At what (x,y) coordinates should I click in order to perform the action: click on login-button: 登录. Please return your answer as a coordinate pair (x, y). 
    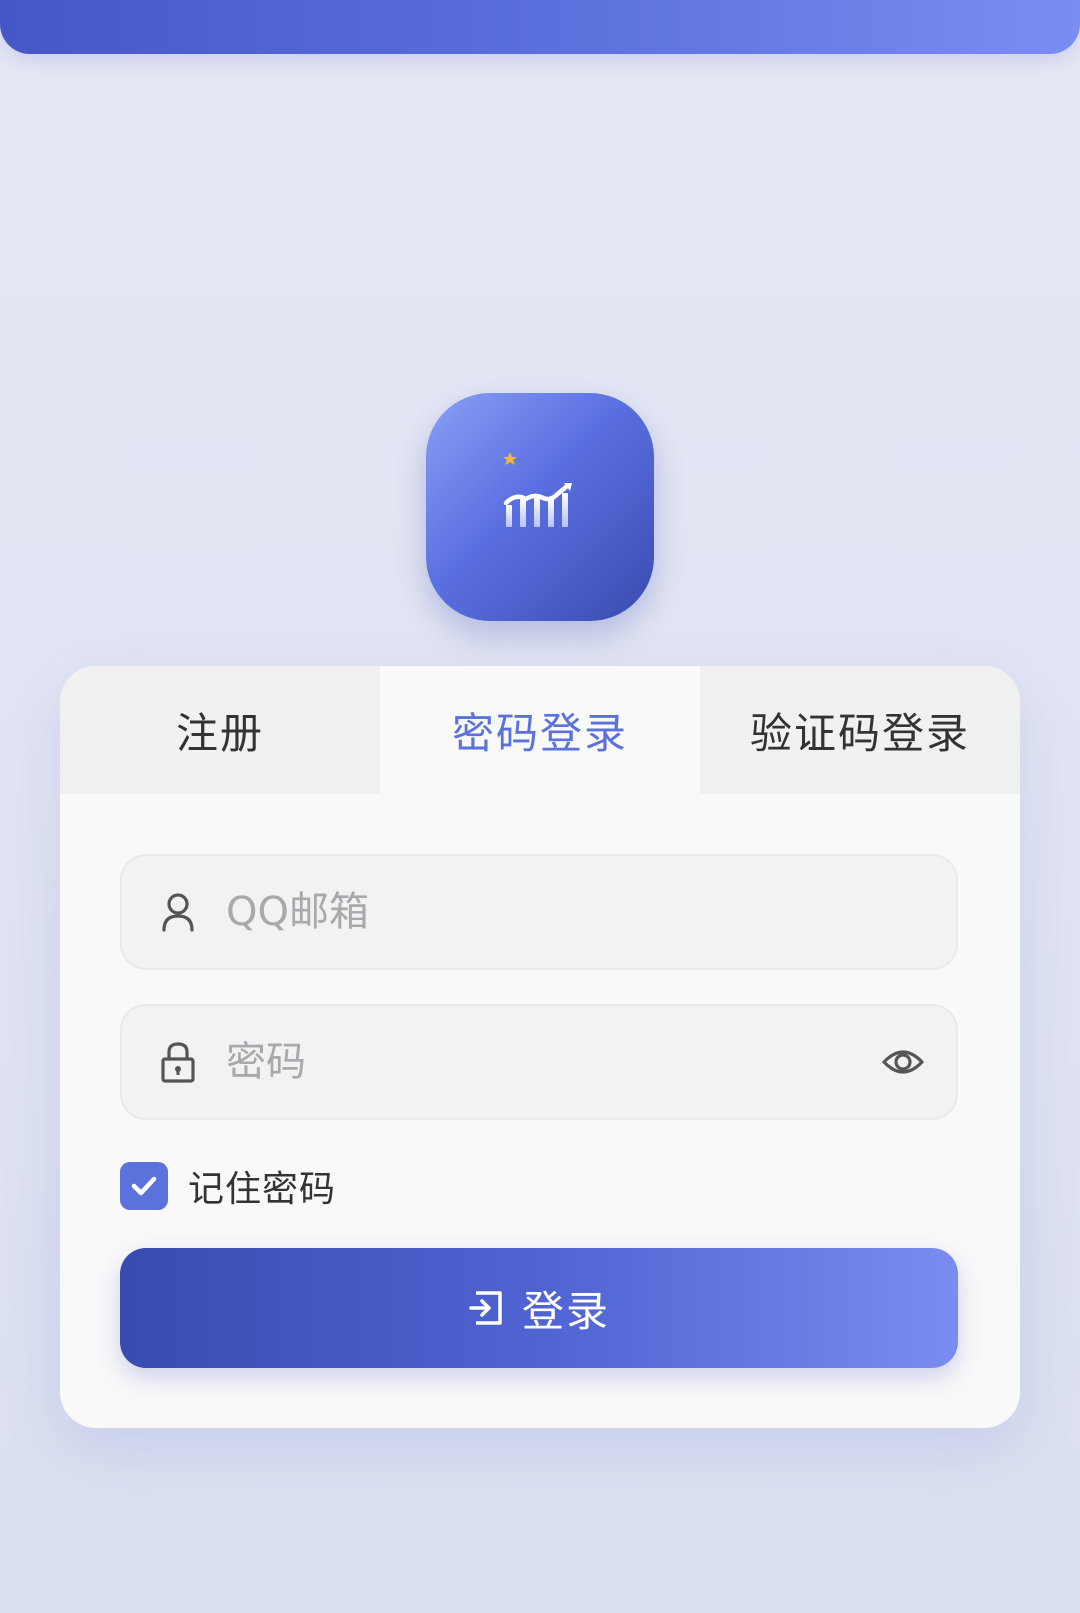
    Looking at the image, I should click on (539, 1308).